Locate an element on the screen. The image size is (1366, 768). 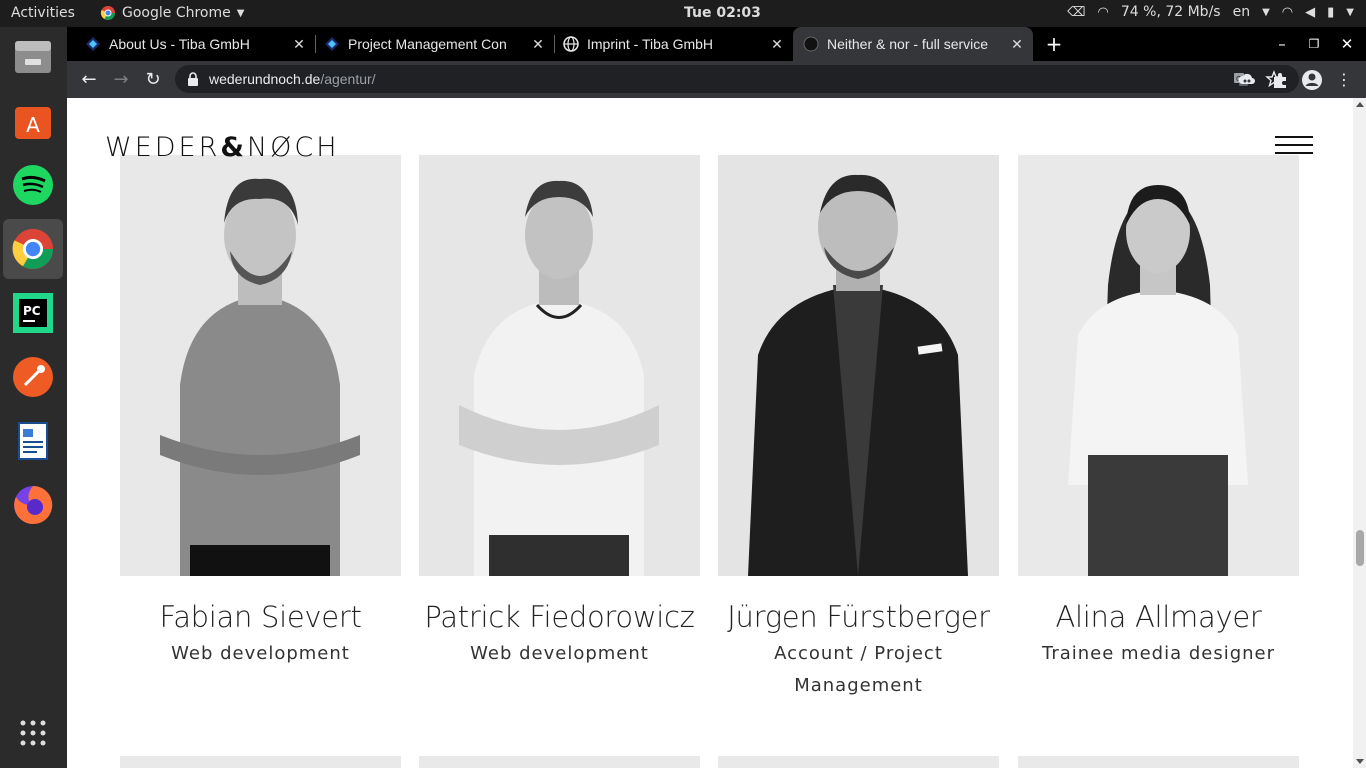
maximize-button: ❐ is located at coordinates (1314, 44).